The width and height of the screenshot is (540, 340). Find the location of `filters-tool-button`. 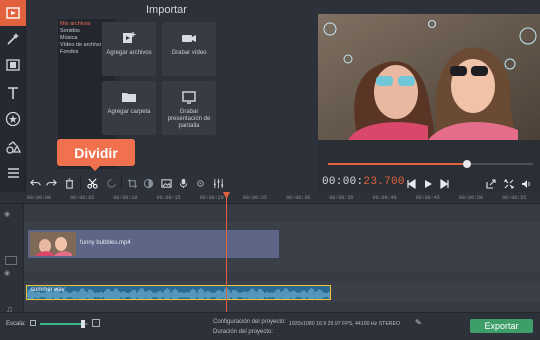

filters-tool-button is located at coordinates (13, 65).